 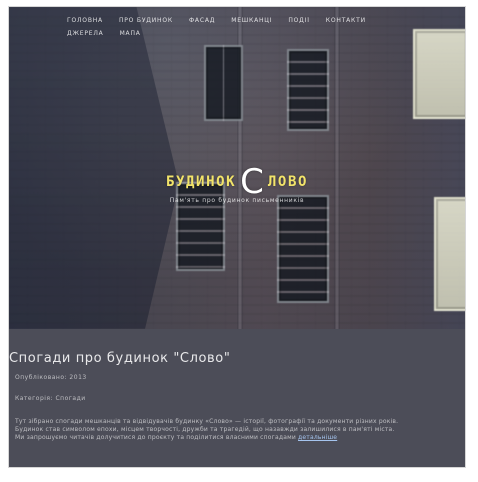 I want to click on nav-item-map: Мапа, so click(x=130, y=33).